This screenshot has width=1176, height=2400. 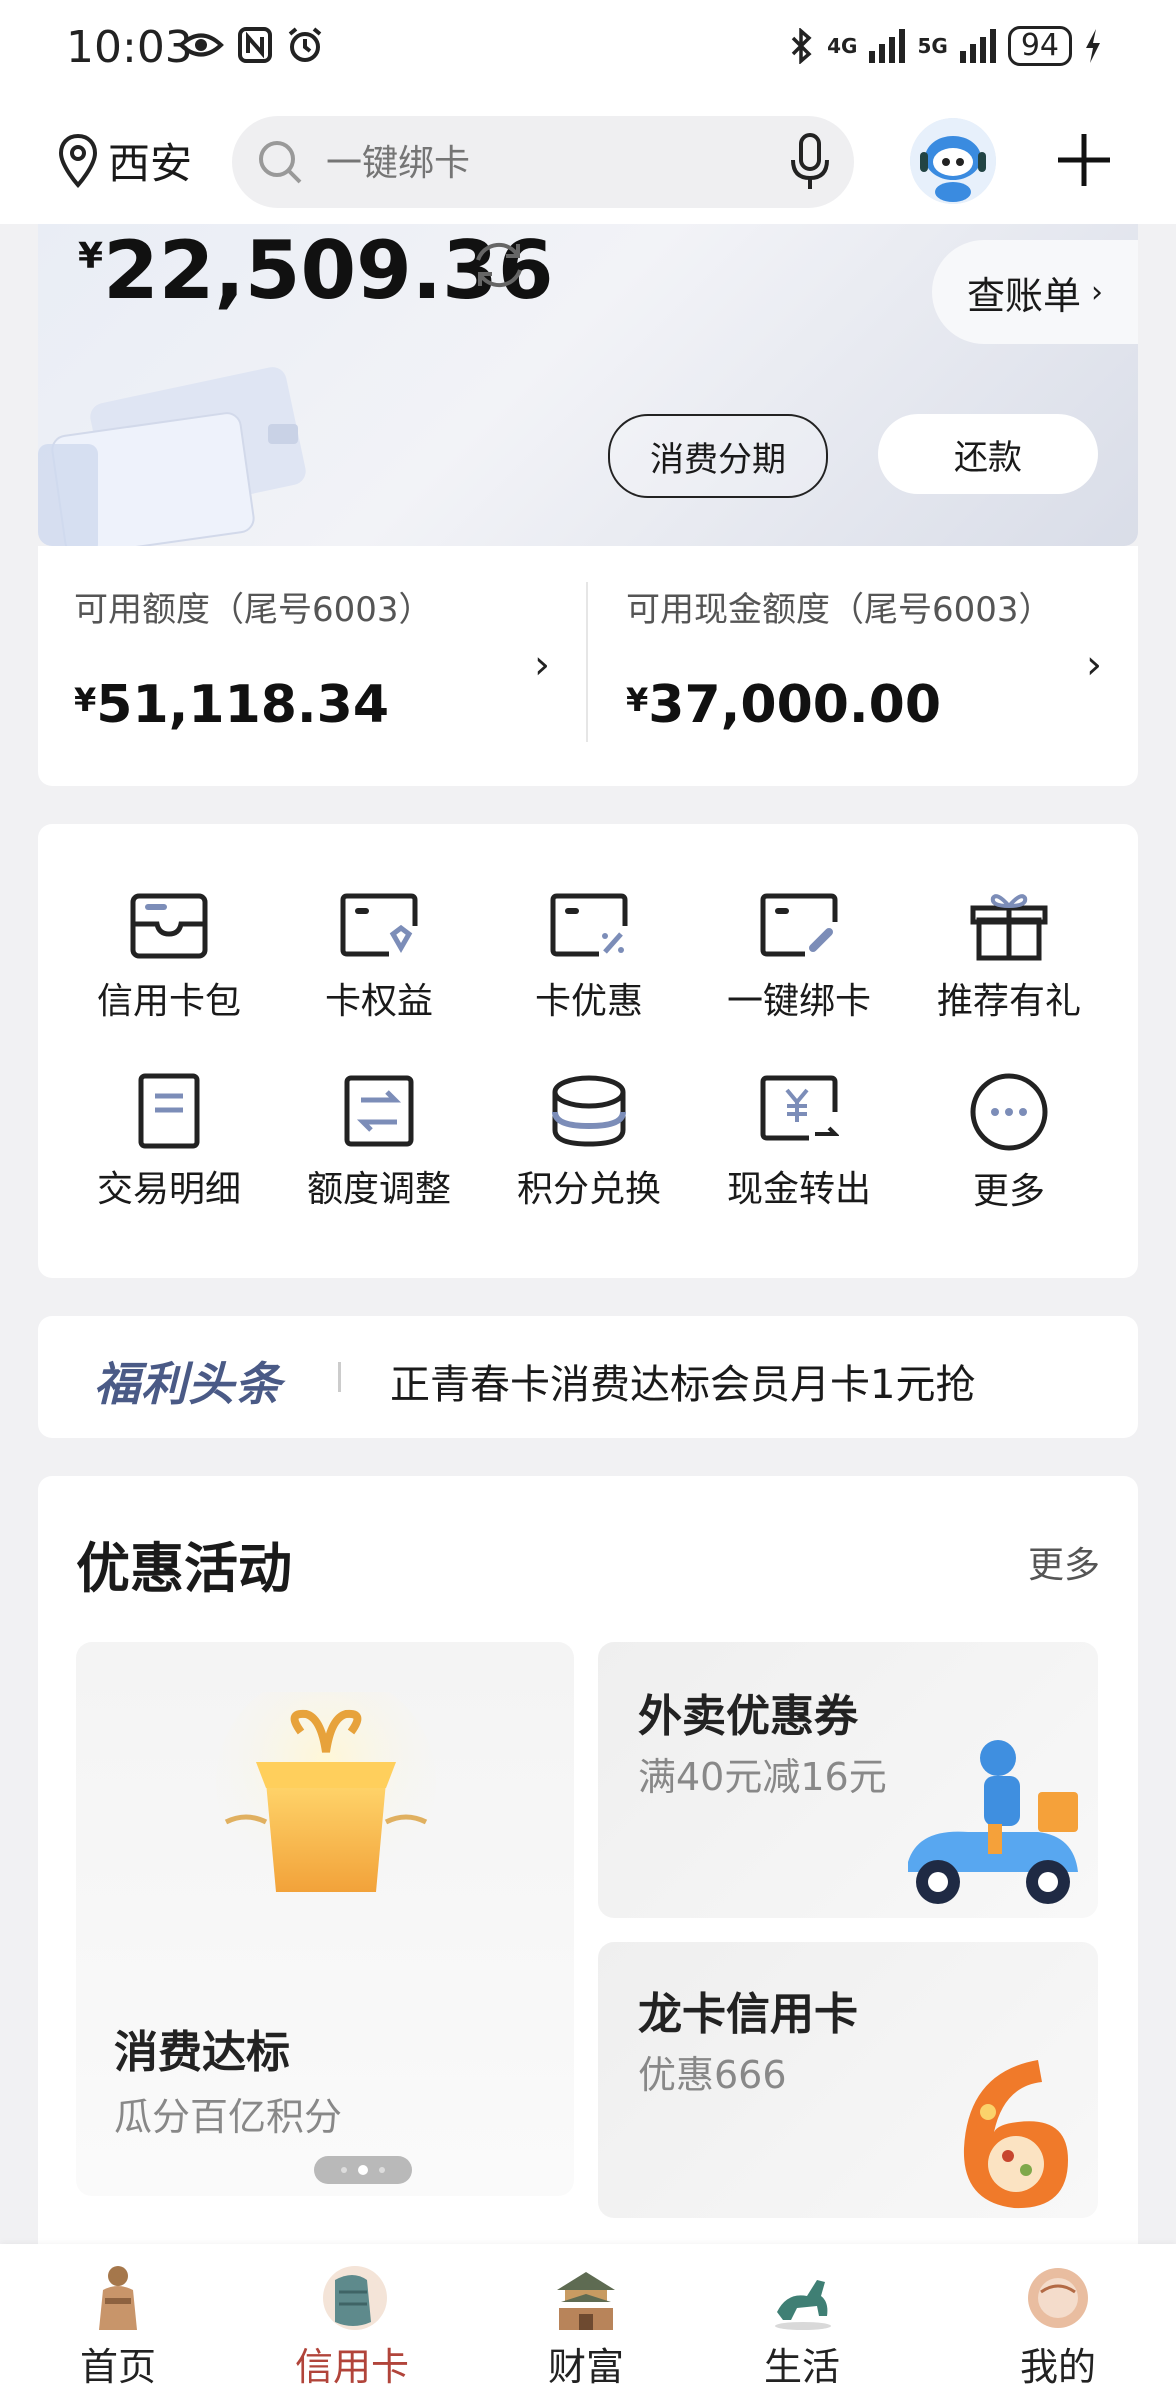 I want to click on promo-food-coupon: 外卖优惠券 满40元减16元, so click(x=848, y=1780).